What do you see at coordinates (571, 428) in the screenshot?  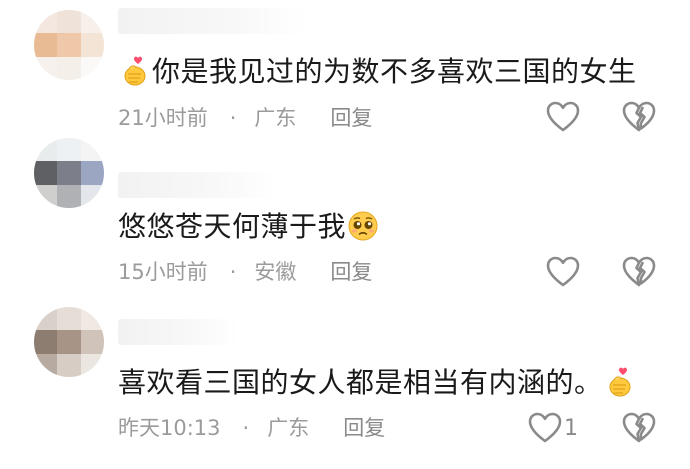 I see `like-count: 1` at bounding box center [571, 428].